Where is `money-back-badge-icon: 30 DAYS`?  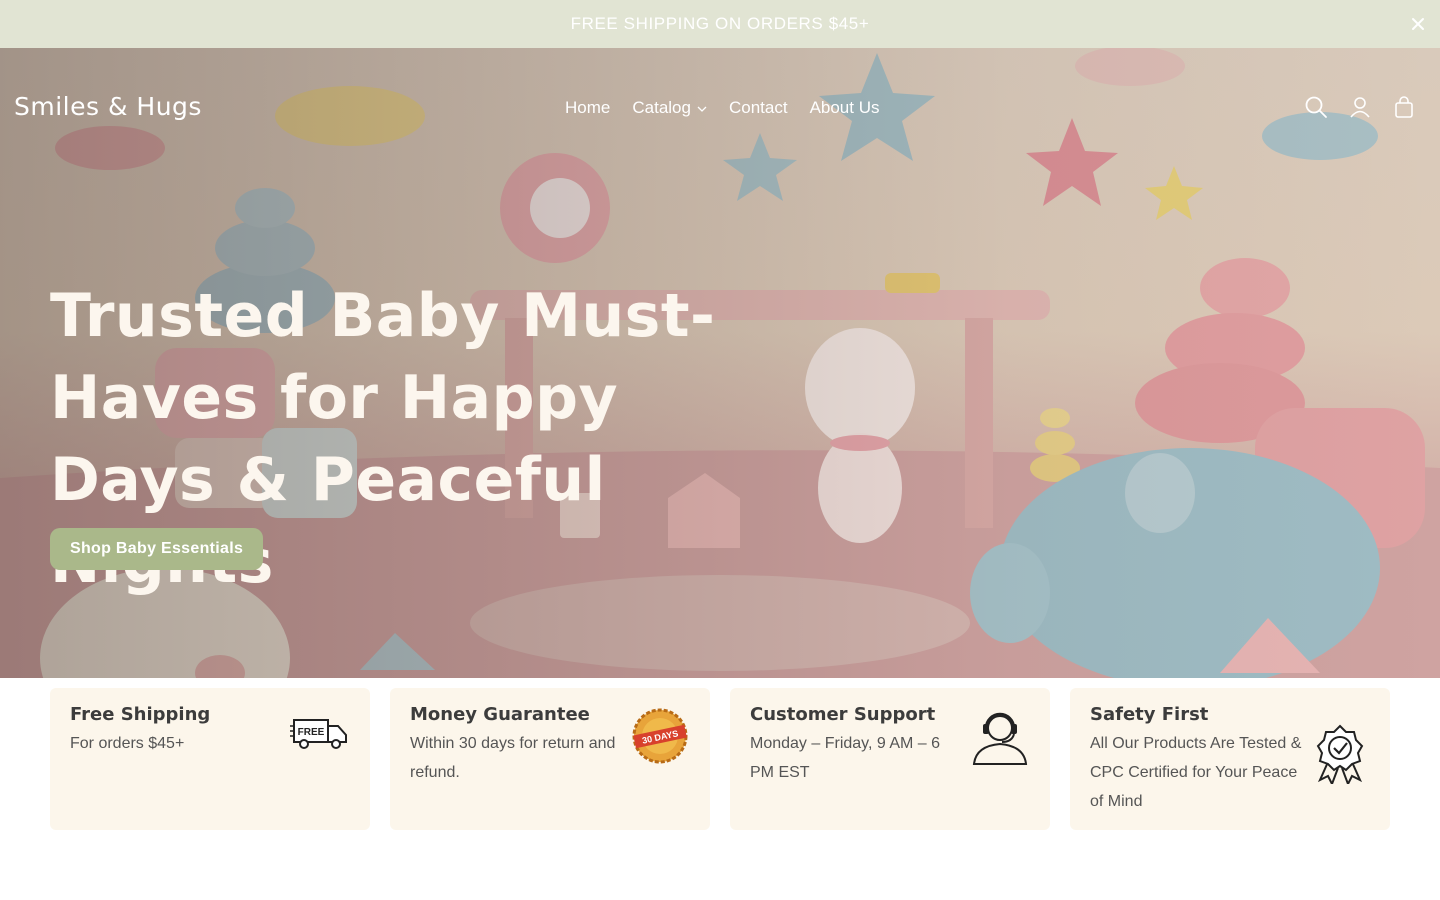 money-back-badge-icon: 30 DAYS is located at coordinates (660, 736).